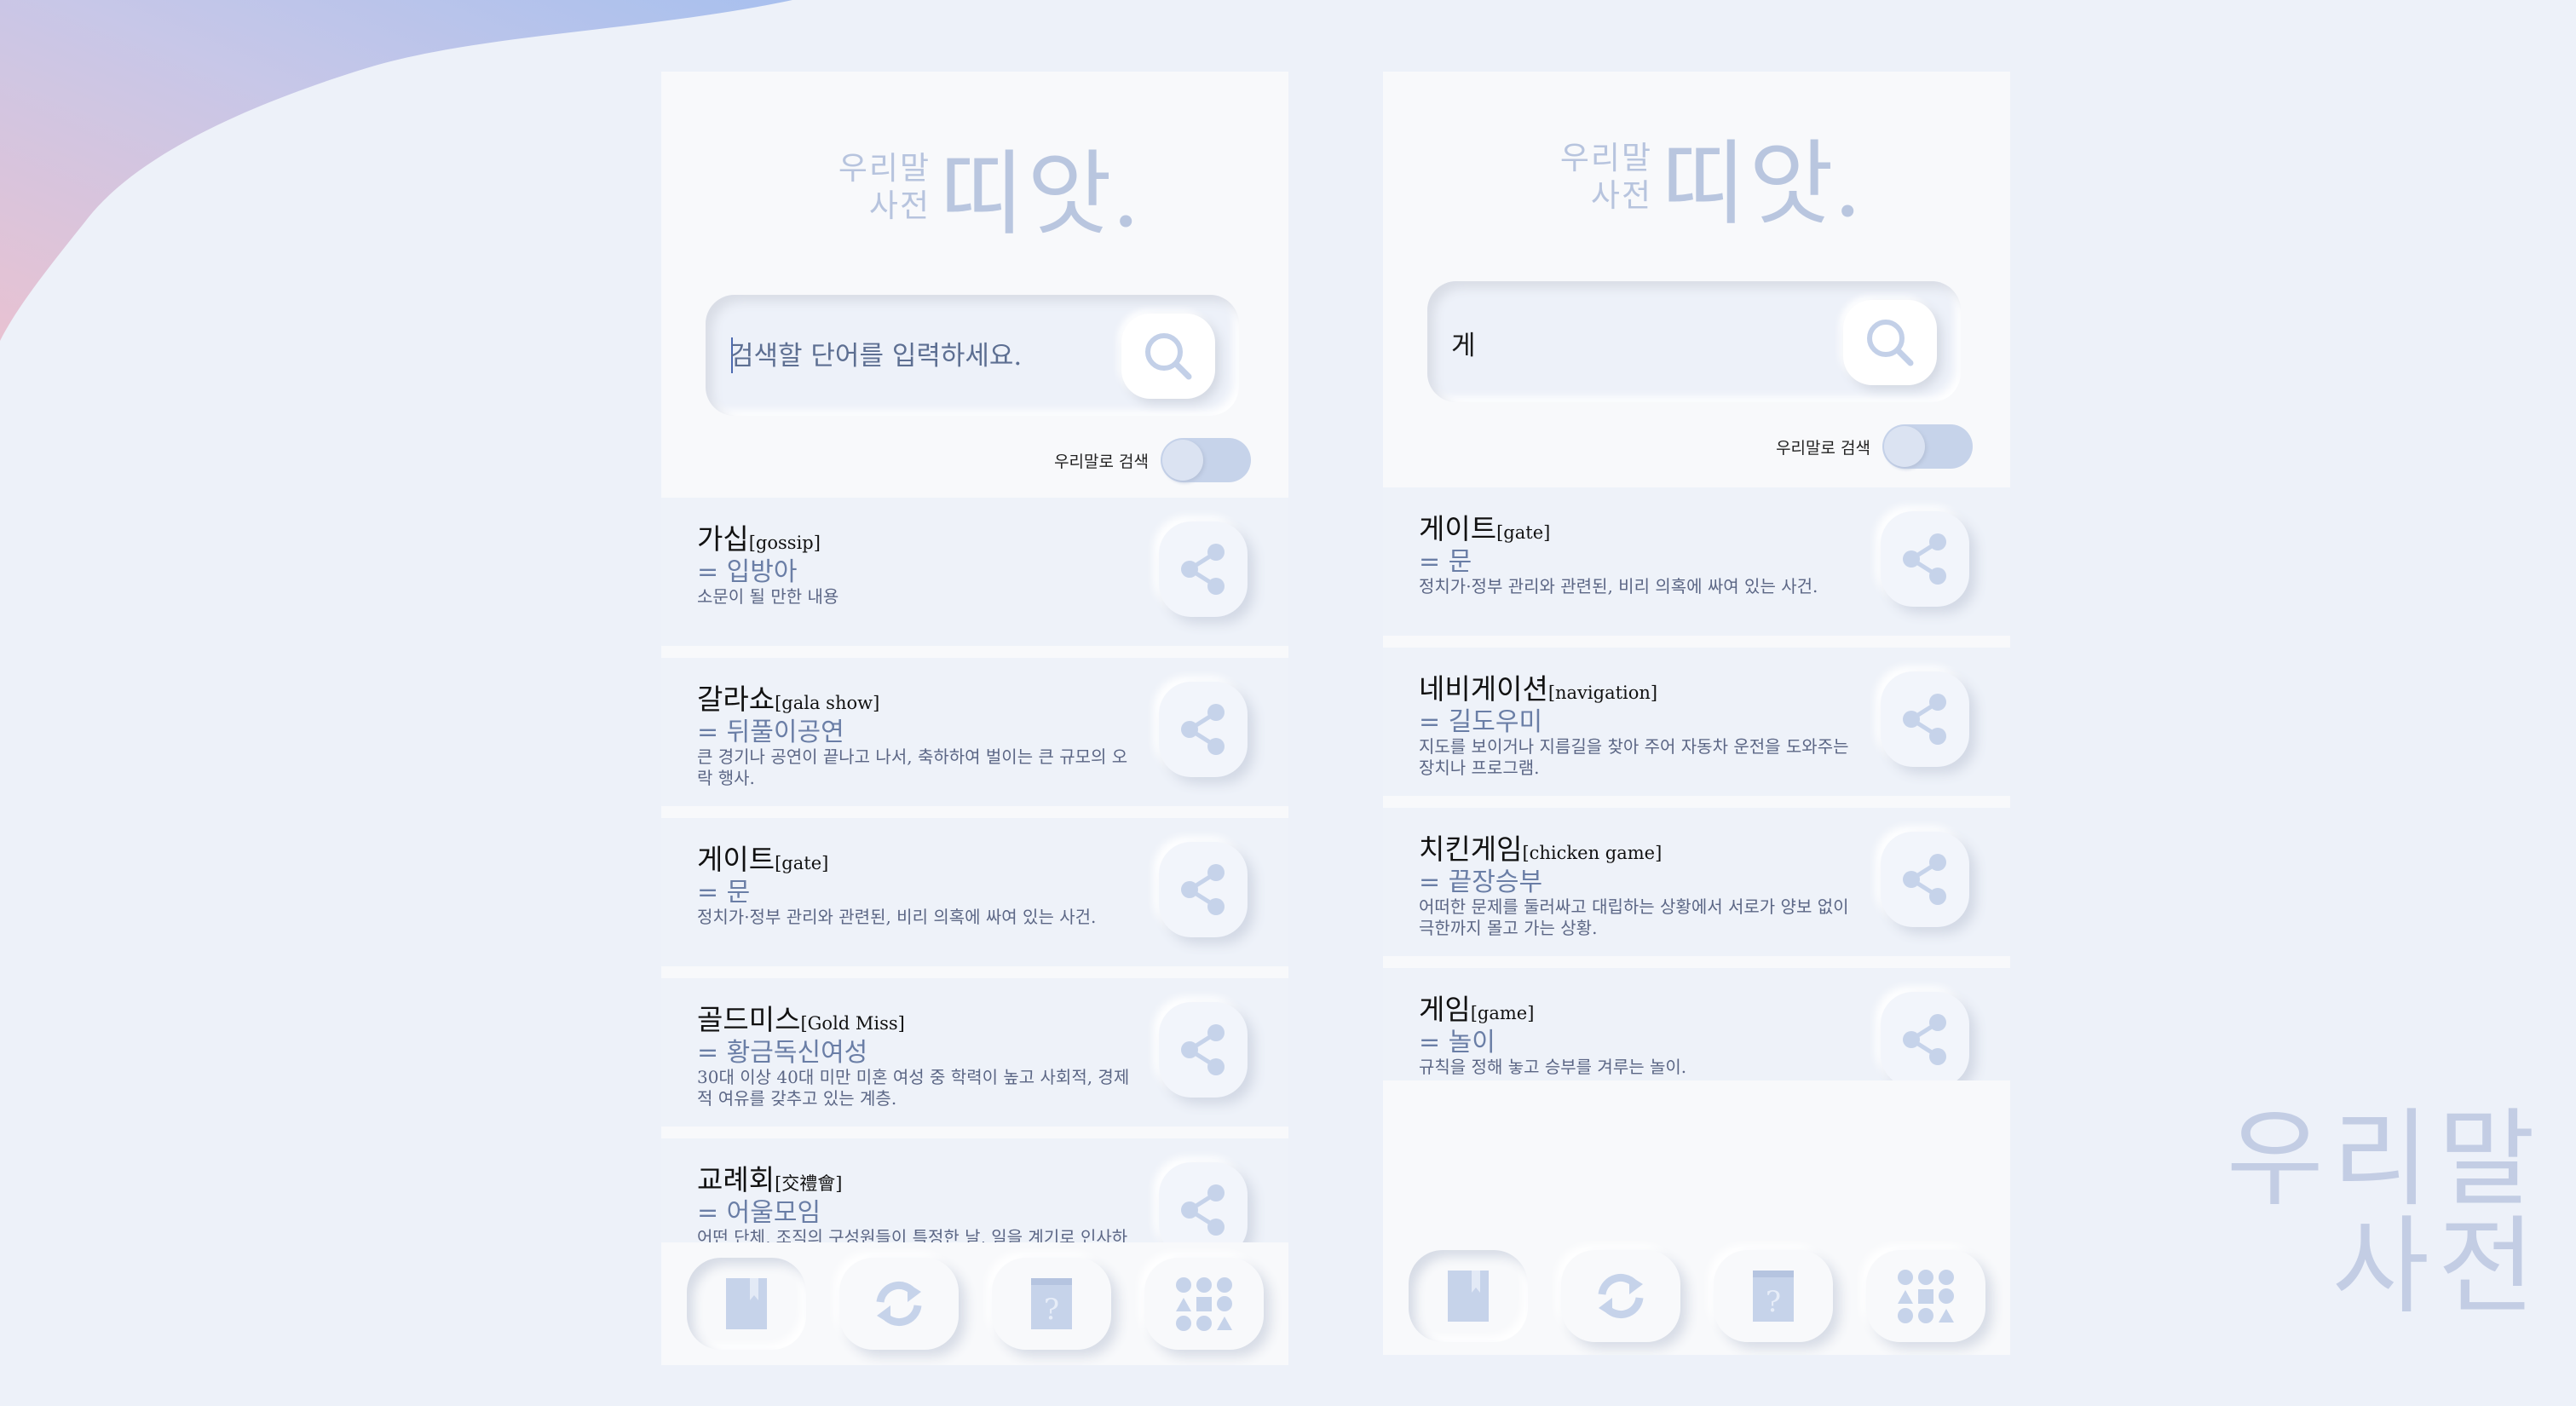 The width and height of the screenshot is (2576, 1406). What do you see at coordinates (770, 732) in the screenshot?
I see `word-synonym: = 뒤풀이공연` at bounding box center [770, 732].